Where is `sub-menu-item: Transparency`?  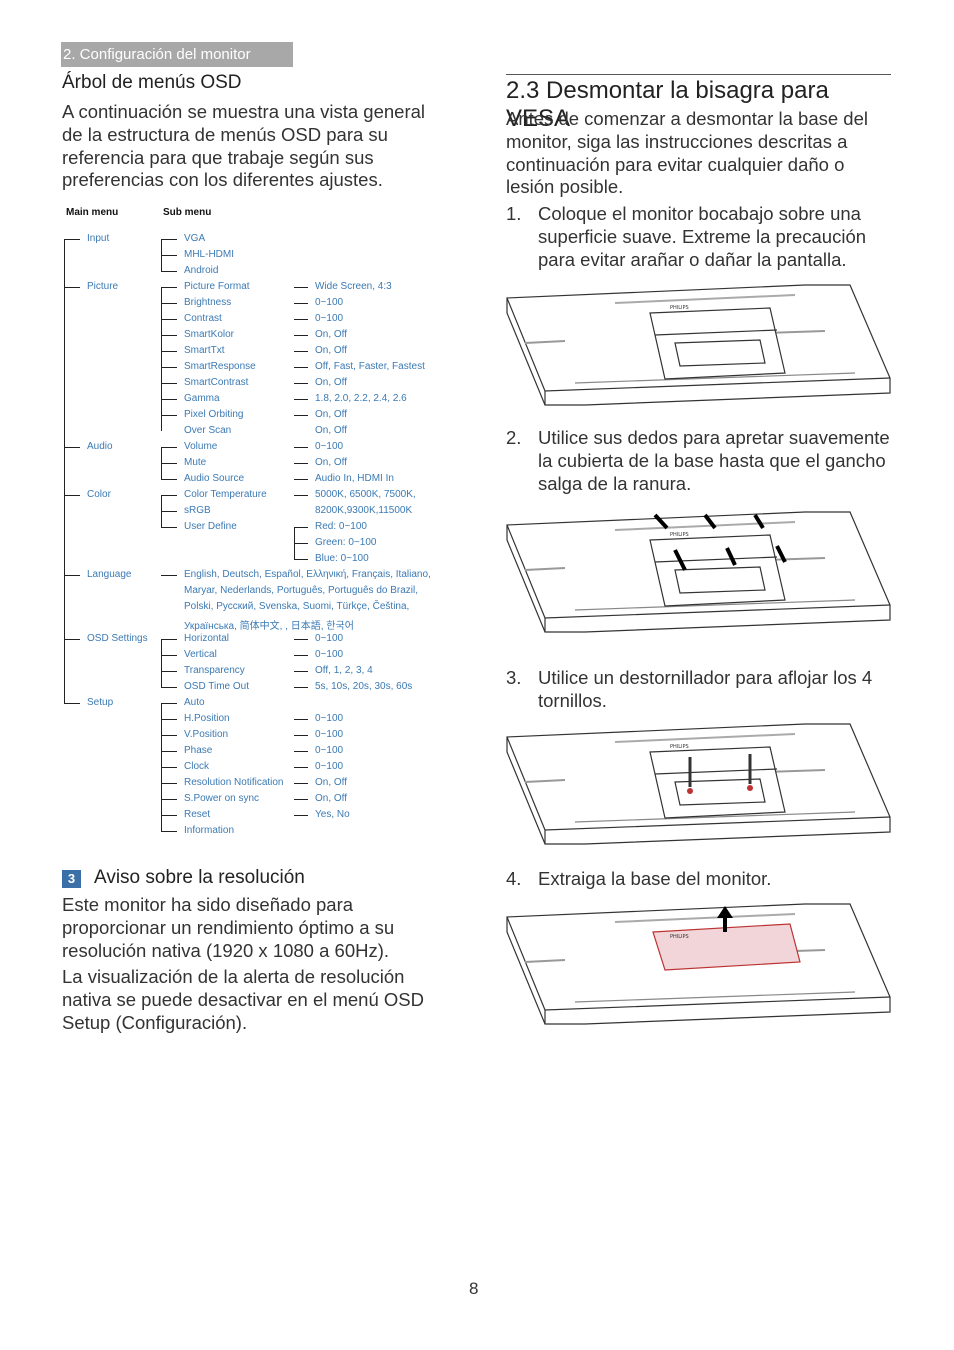 sub-menu-item: Transparency is located at coordinates (214, 670).